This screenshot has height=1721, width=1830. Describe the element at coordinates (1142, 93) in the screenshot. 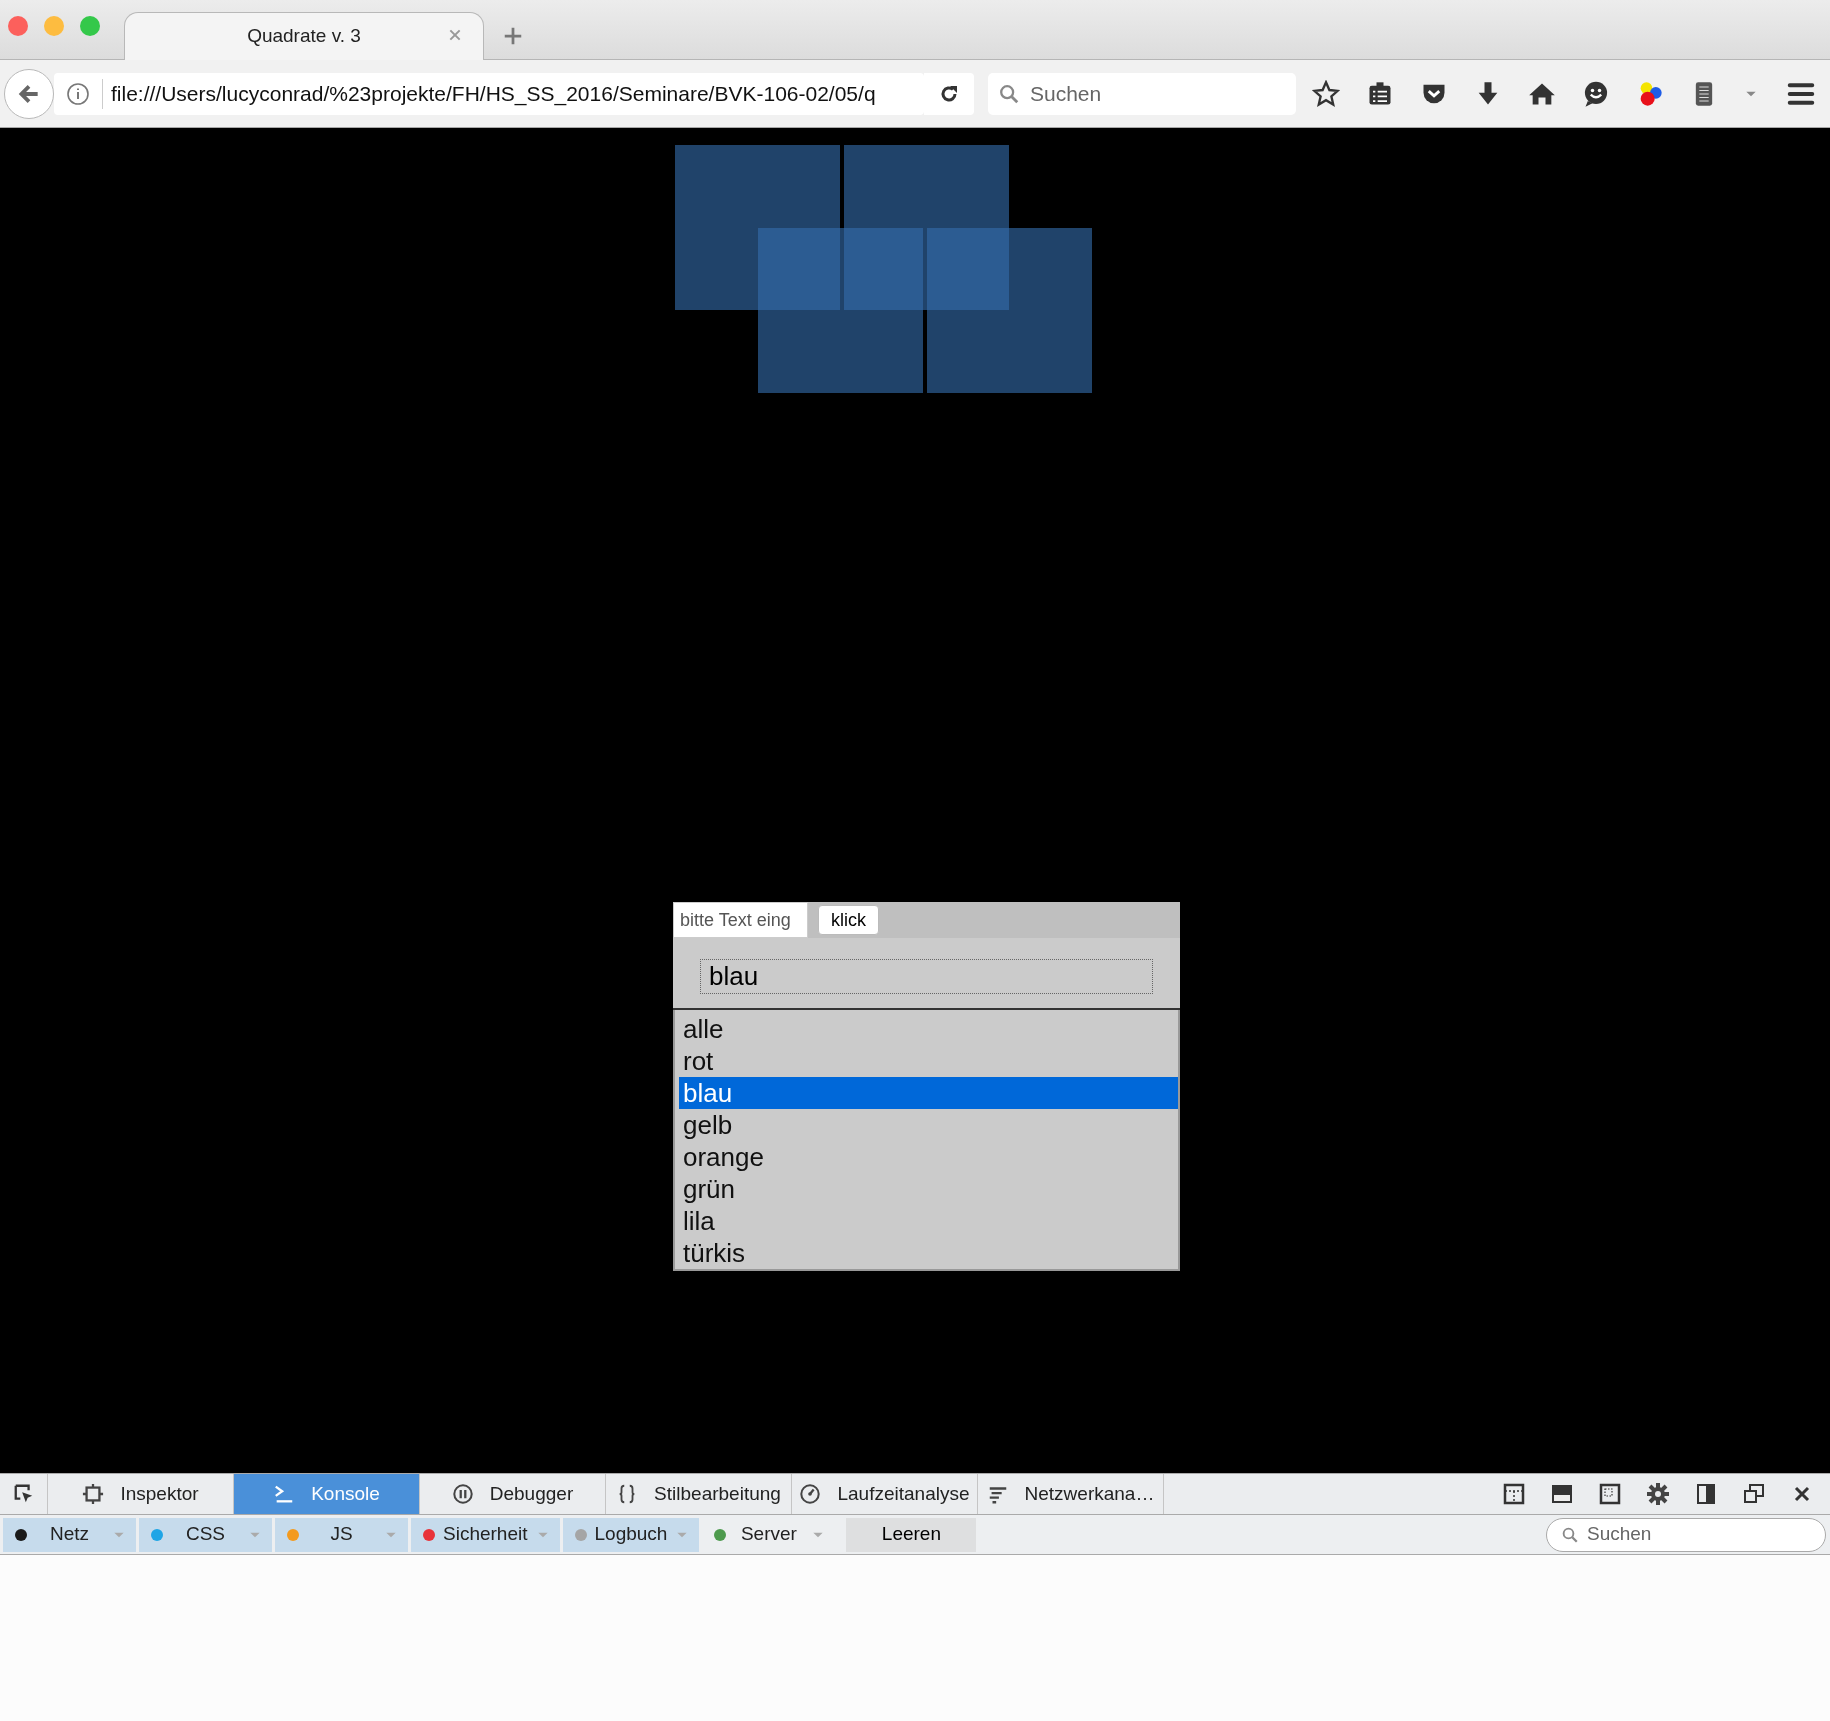

I see `search-field: Suchen` at that location.